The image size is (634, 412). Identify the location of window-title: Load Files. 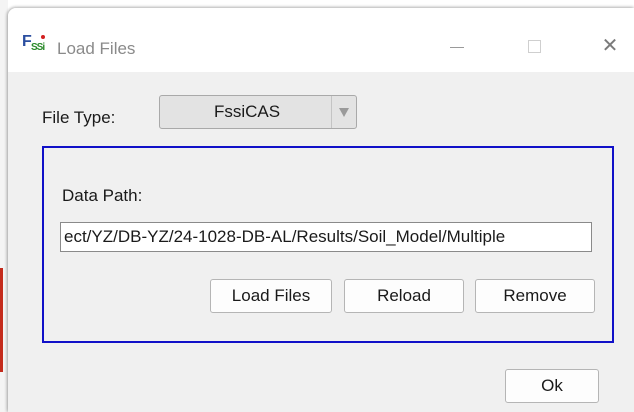
(96, 48).